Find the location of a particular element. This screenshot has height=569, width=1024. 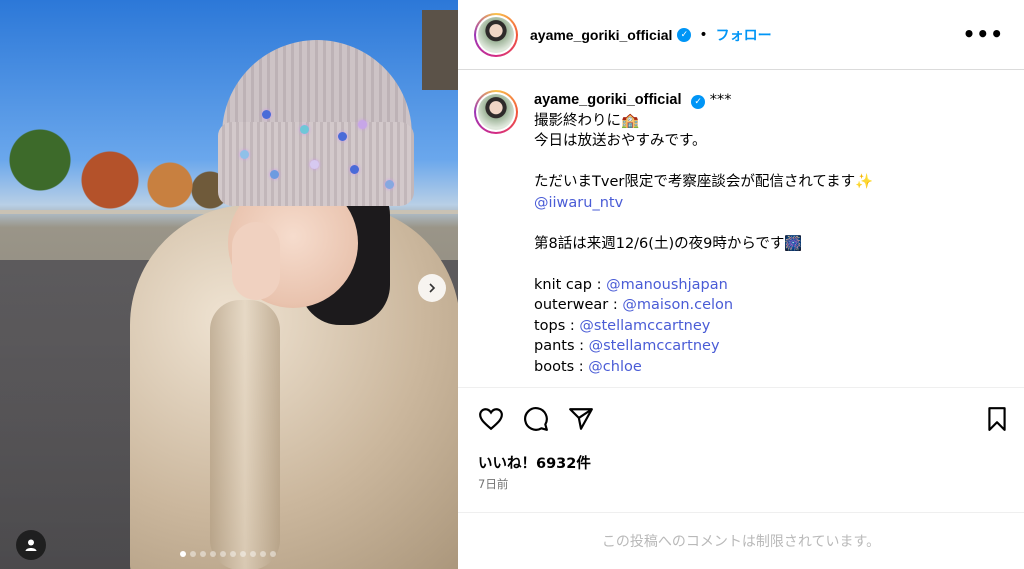

follow-button: フォロー is located at coordinates (744, 35).